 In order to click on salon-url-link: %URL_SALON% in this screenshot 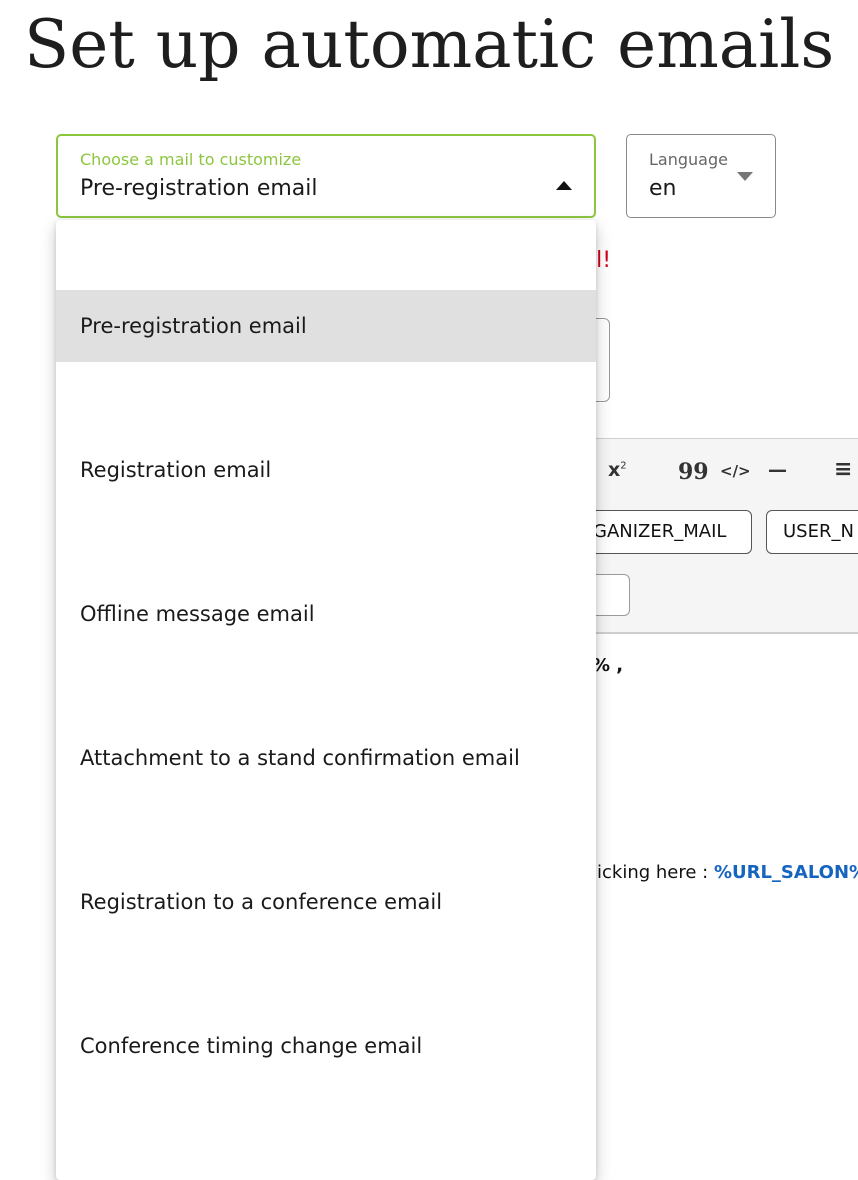, I will do `click(786, 872)`.